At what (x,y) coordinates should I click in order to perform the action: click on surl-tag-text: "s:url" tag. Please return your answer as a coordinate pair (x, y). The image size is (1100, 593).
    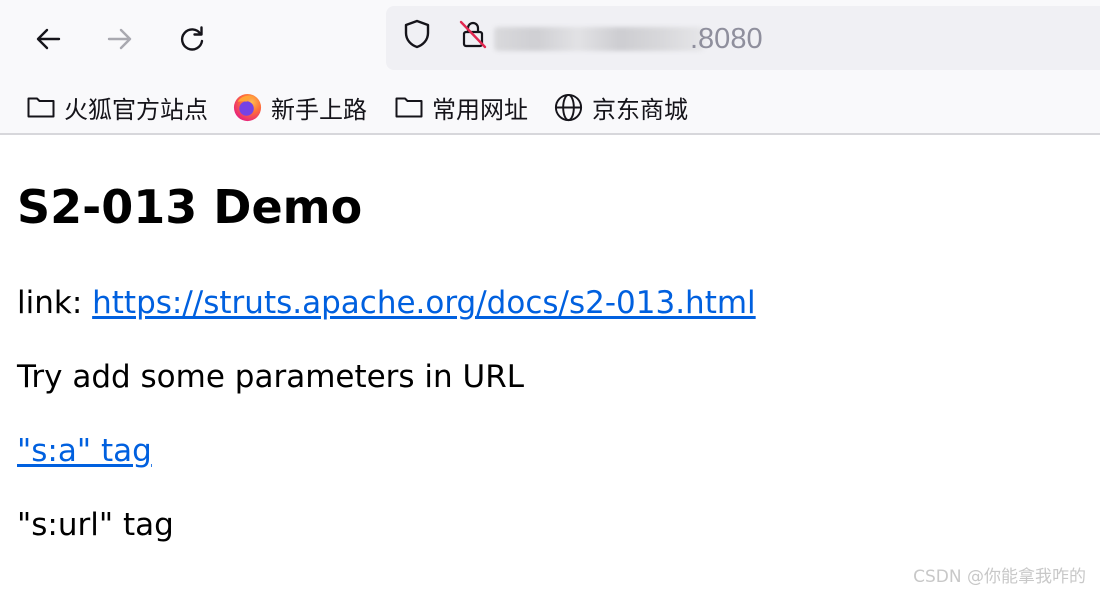
    Looking at the image, I should click on (95, 525).